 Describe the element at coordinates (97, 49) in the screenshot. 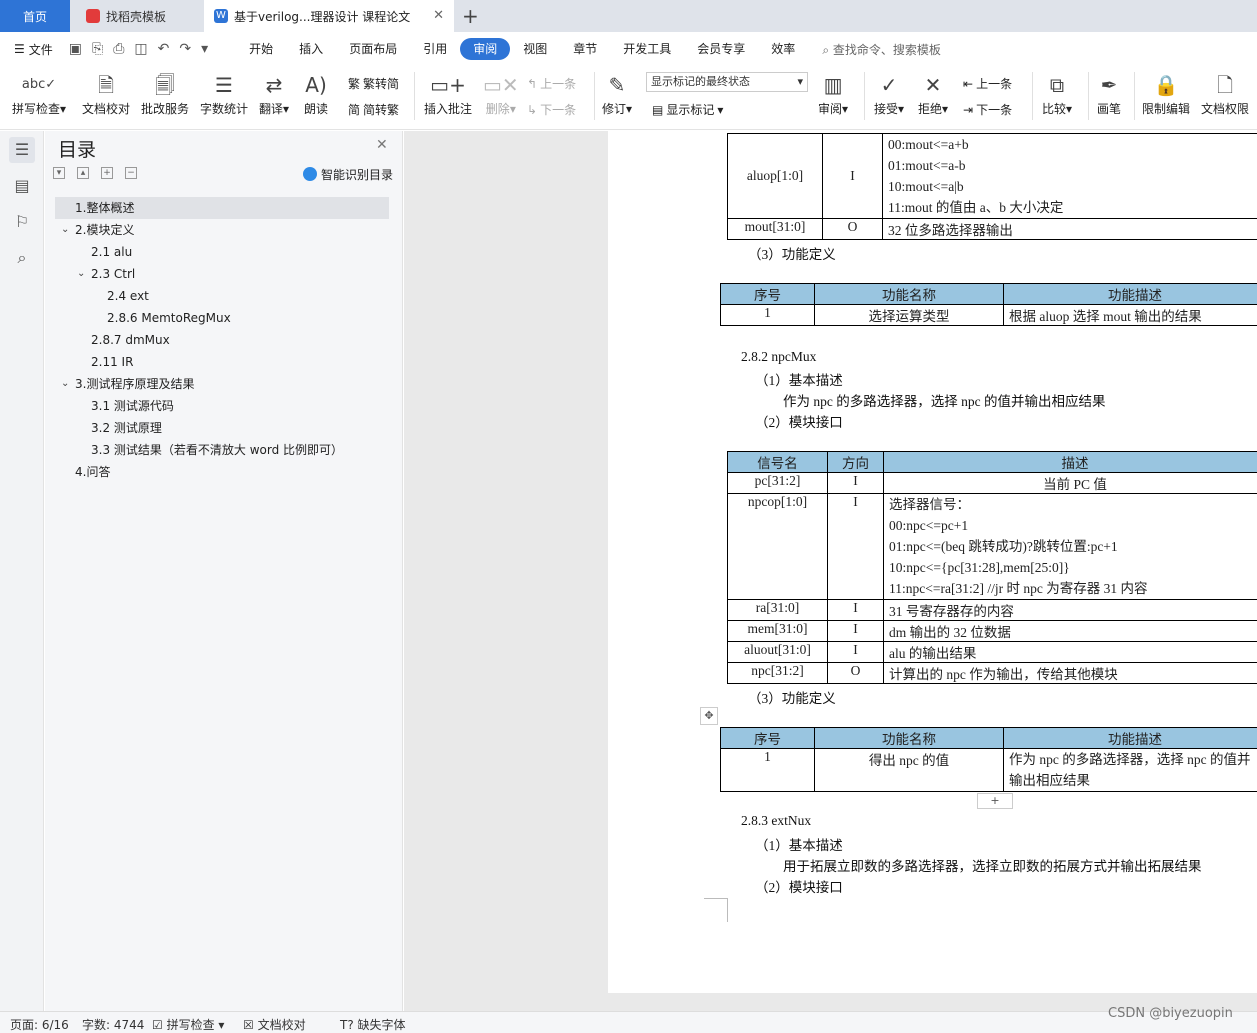

I see `export-icon: ⎘` at that location.